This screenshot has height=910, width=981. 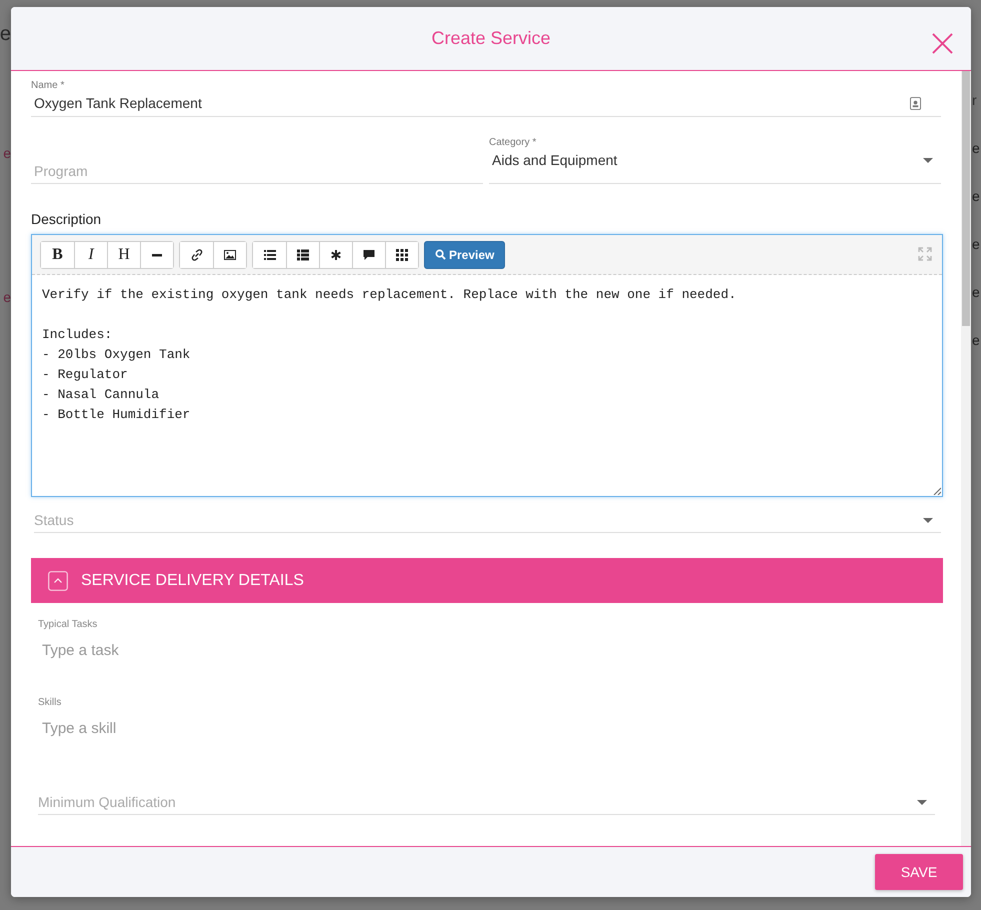 What do you see at coordinates (66, 219) in the screenshot?
I see `description-label: Description` at bounding box center [66, 219].